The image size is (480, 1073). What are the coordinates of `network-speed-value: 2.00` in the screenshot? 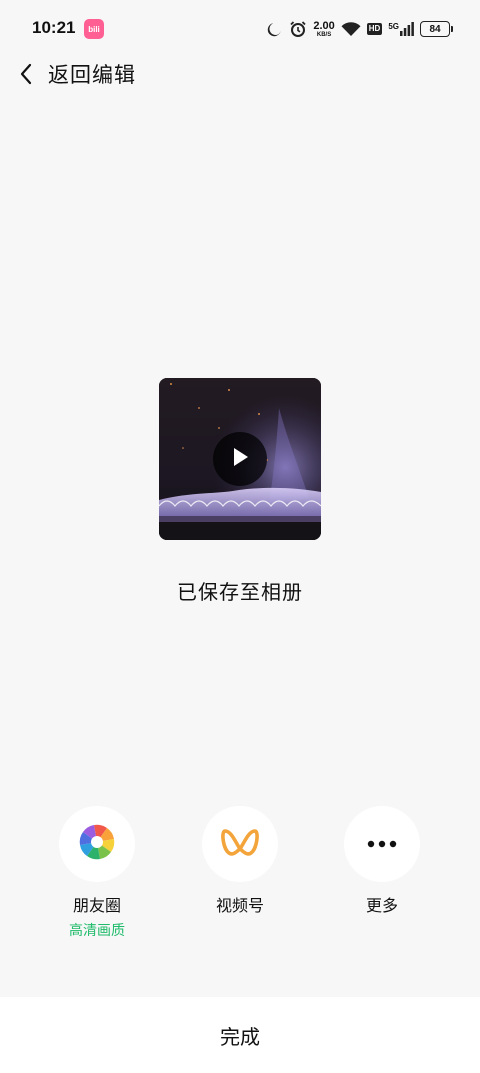 It's located at (324, 25).